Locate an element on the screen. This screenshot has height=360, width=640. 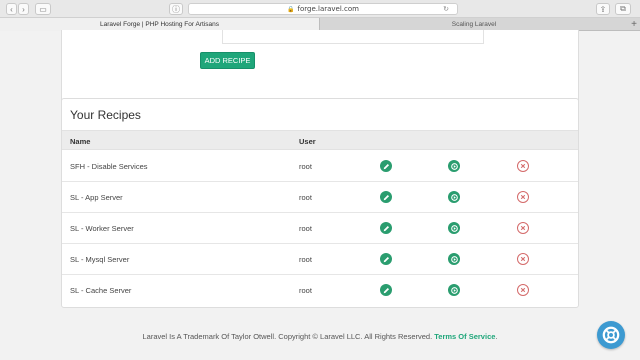
tab-label: Scaling Laravel is located at coordinates (474, 24).